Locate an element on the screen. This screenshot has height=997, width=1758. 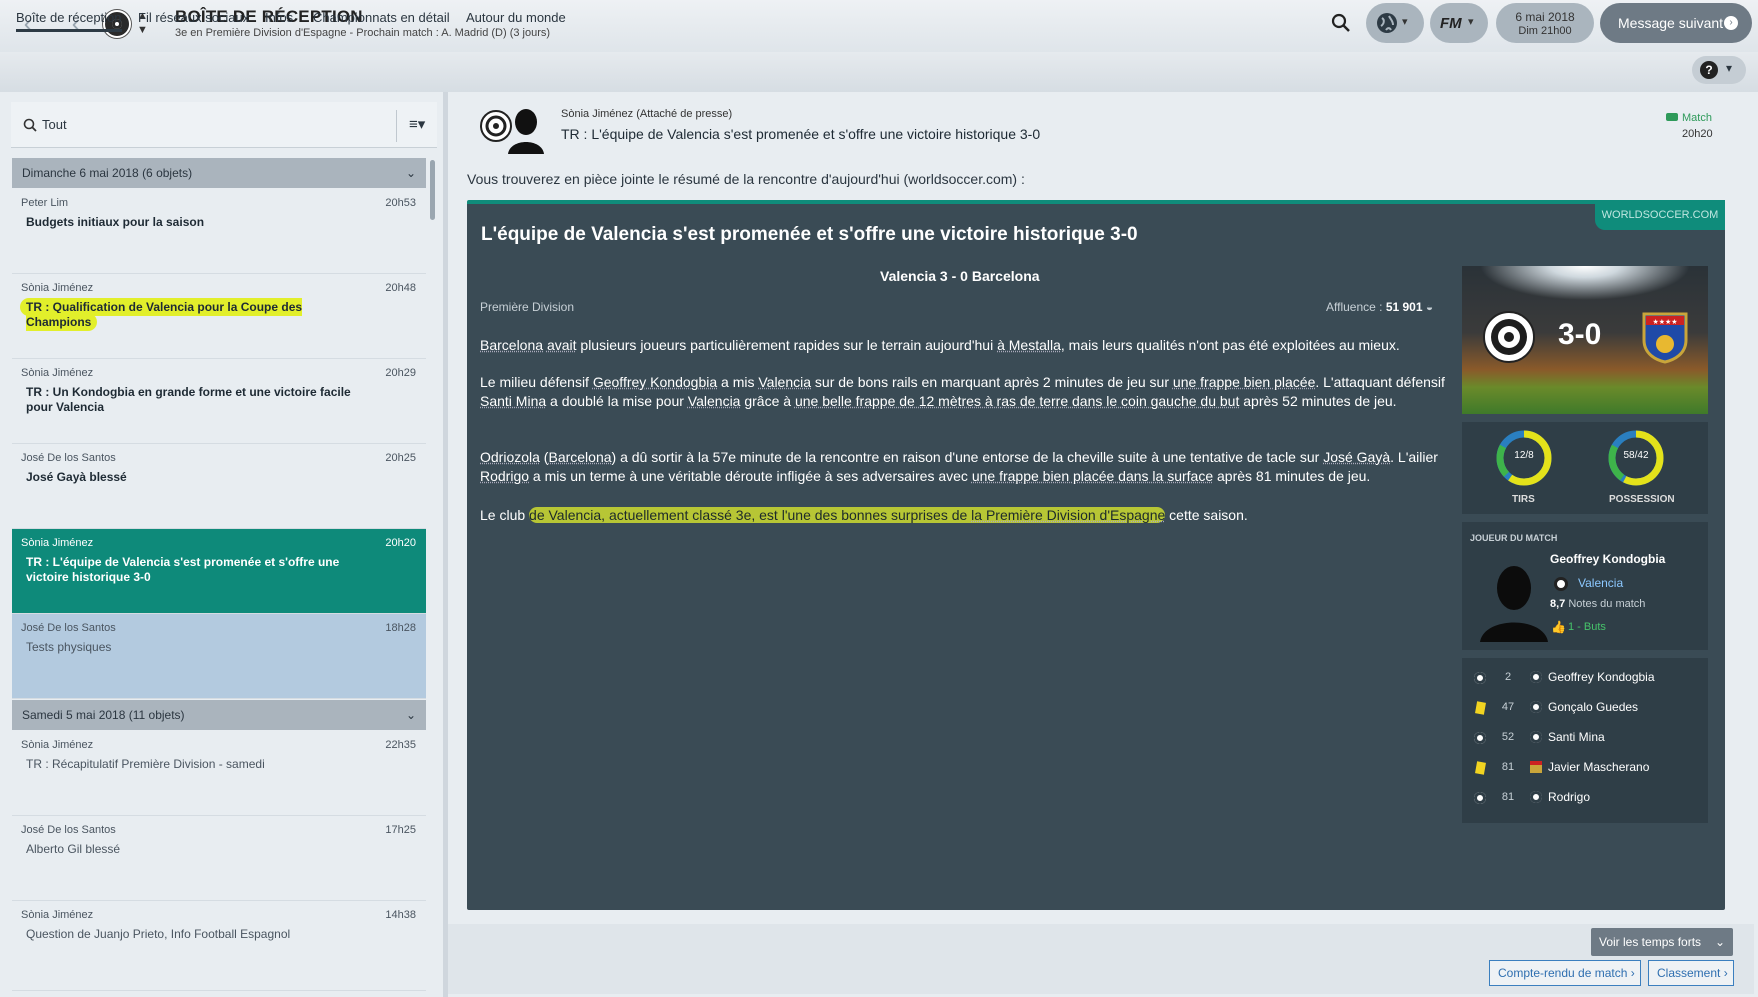
event-minute: 2 is located at coordinates (1508, 677).